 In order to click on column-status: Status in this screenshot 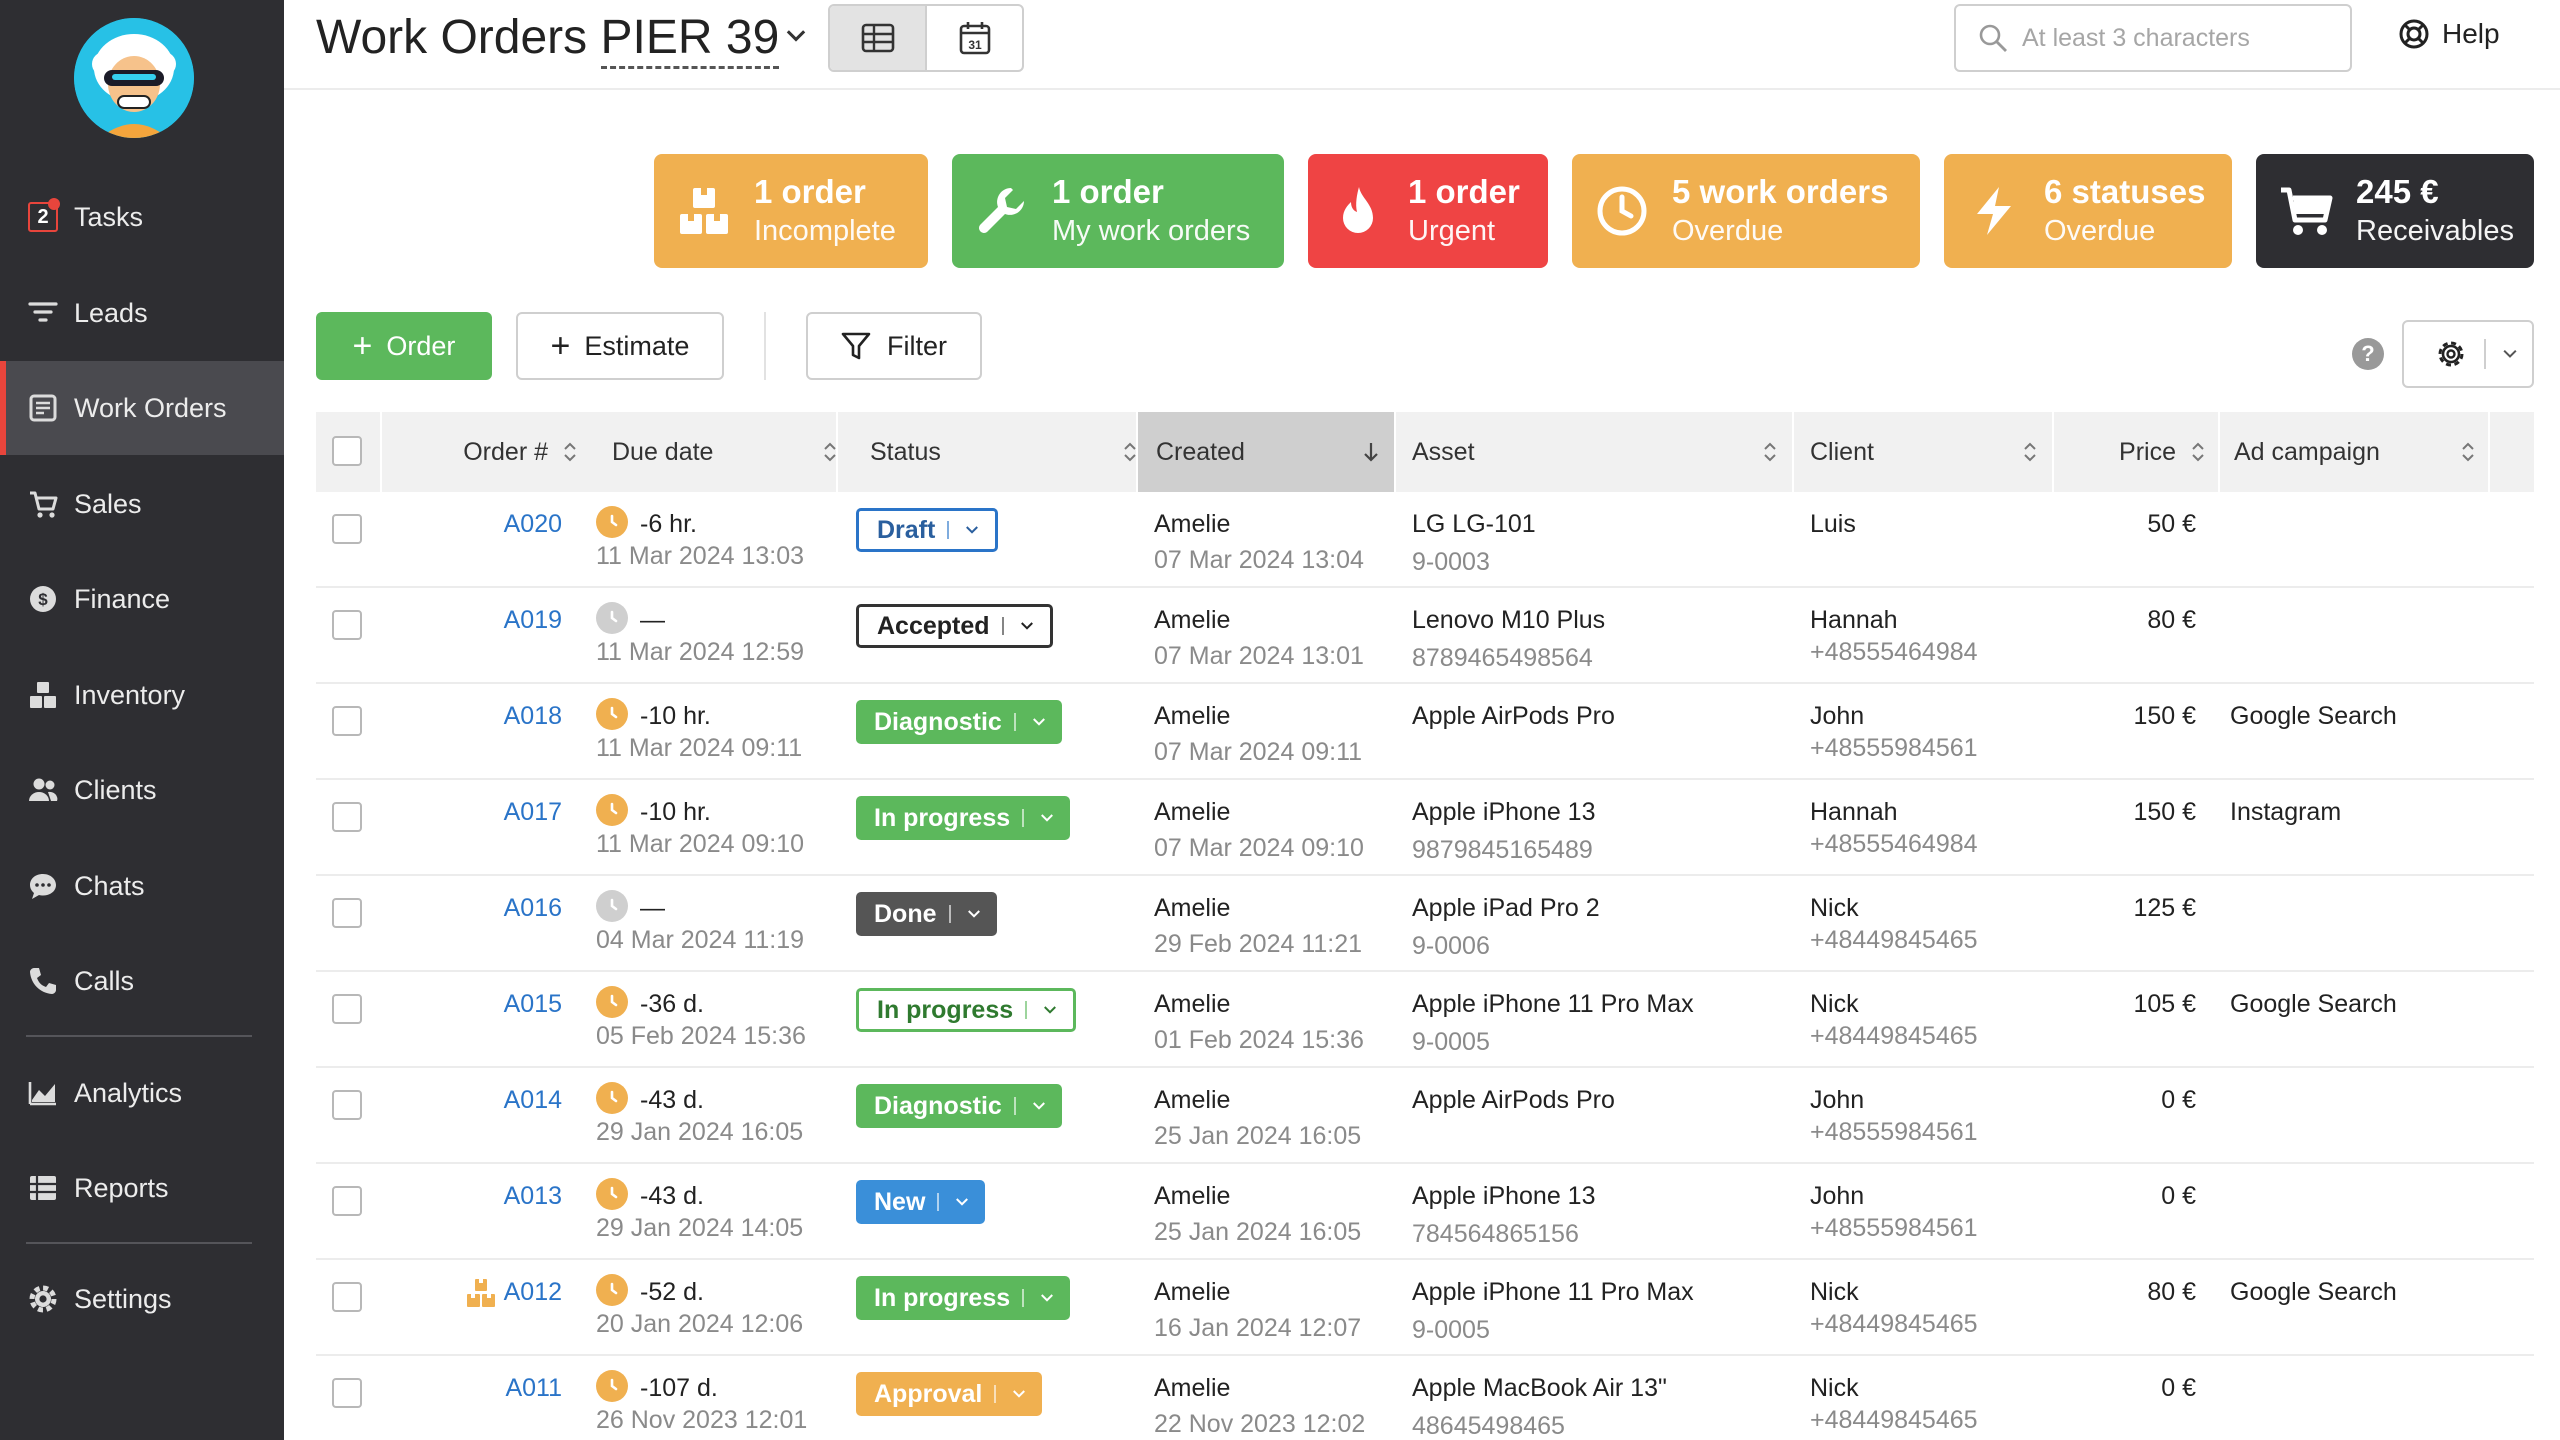, I will do `click(1002, 452)`.